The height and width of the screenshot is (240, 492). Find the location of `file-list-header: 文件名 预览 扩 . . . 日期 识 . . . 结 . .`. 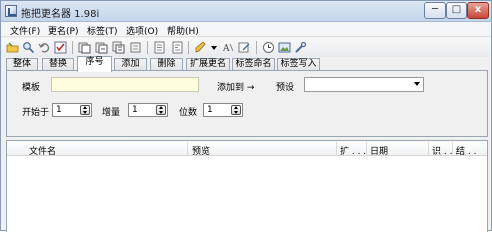

file-list-header: 文件名 预览 扩 . . . 日期 识 . . . 结 . . is located at coordinates (247, 149).